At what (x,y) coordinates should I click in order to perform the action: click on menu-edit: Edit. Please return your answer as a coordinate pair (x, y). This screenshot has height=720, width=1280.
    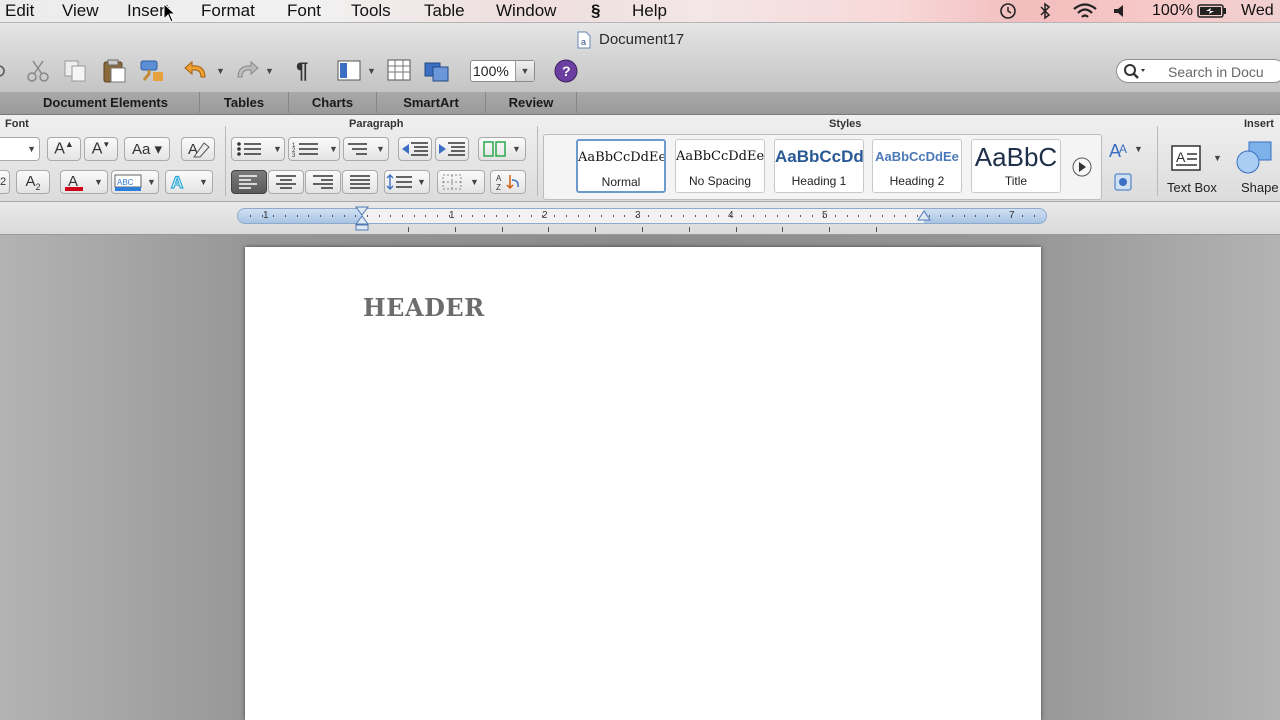
    Looking at the image, I should click on (19, 11).